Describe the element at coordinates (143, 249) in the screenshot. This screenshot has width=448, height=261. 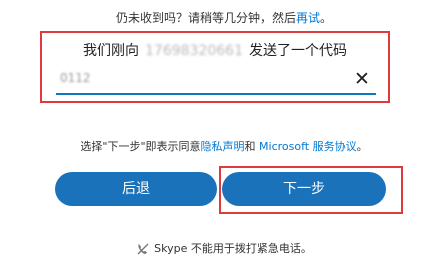
I see `no-phone-icon` at that location.